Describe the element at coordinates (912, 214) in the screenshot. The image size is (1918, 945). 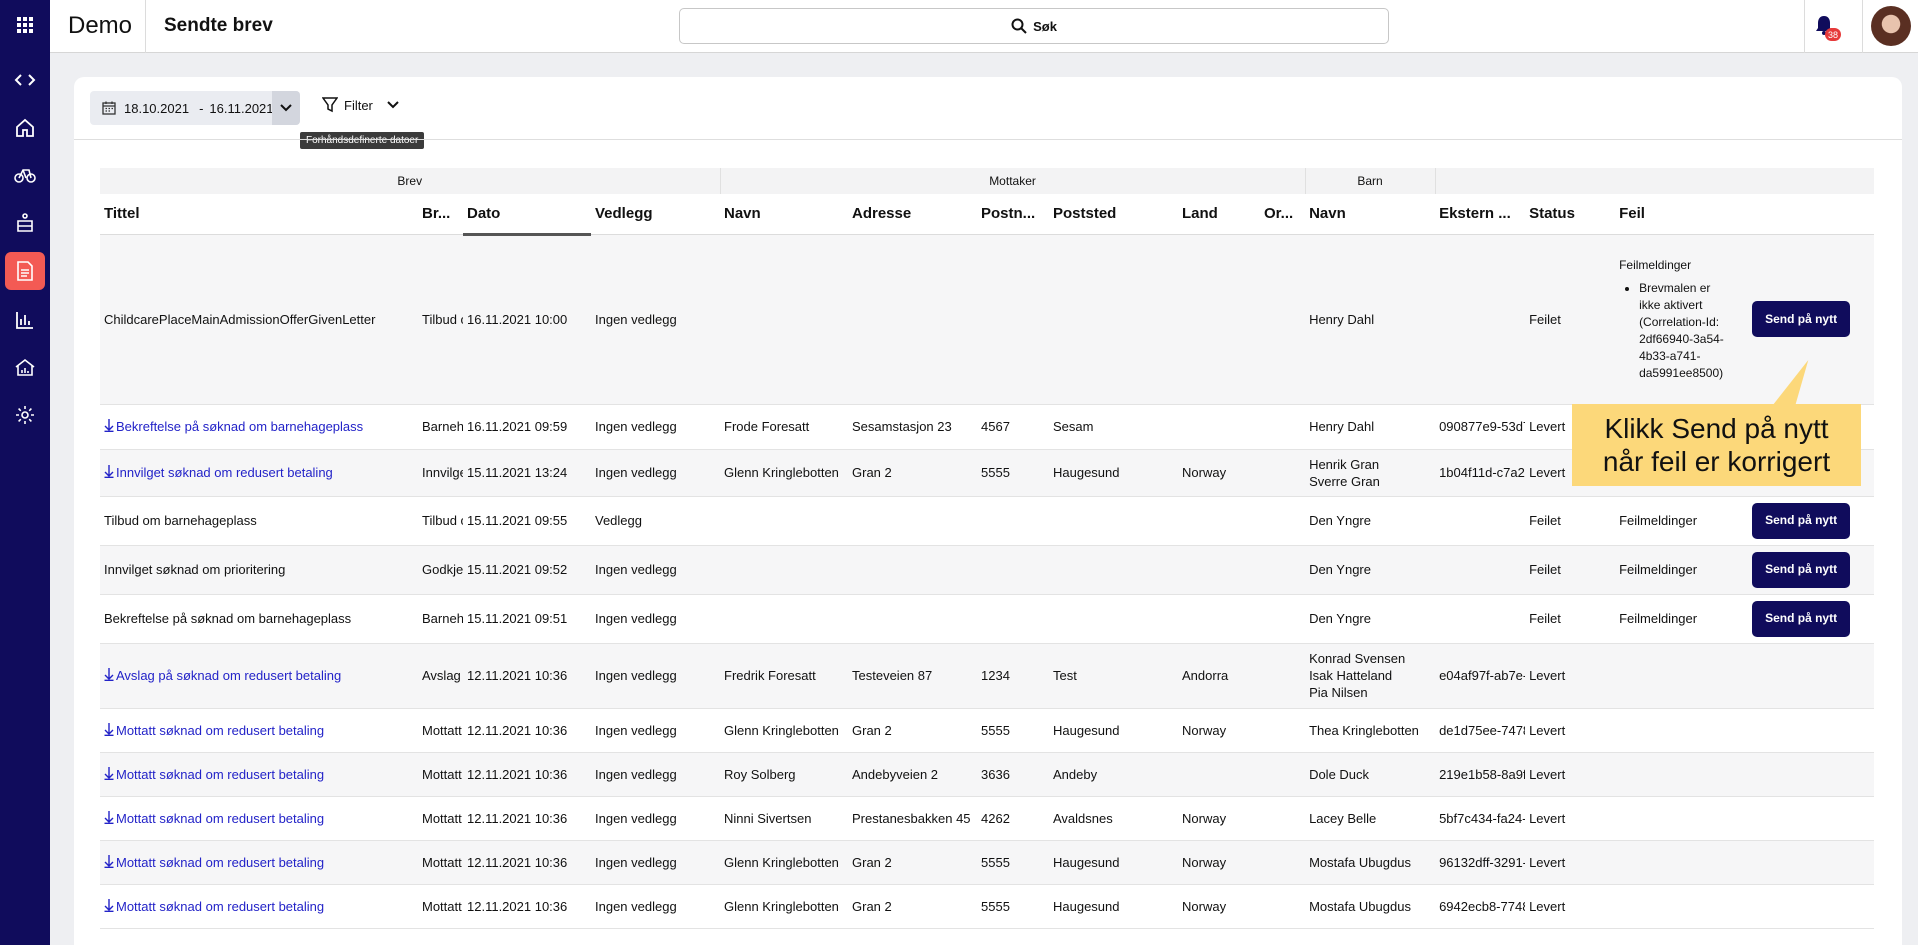
I see `column-header: Adresse` at that location.